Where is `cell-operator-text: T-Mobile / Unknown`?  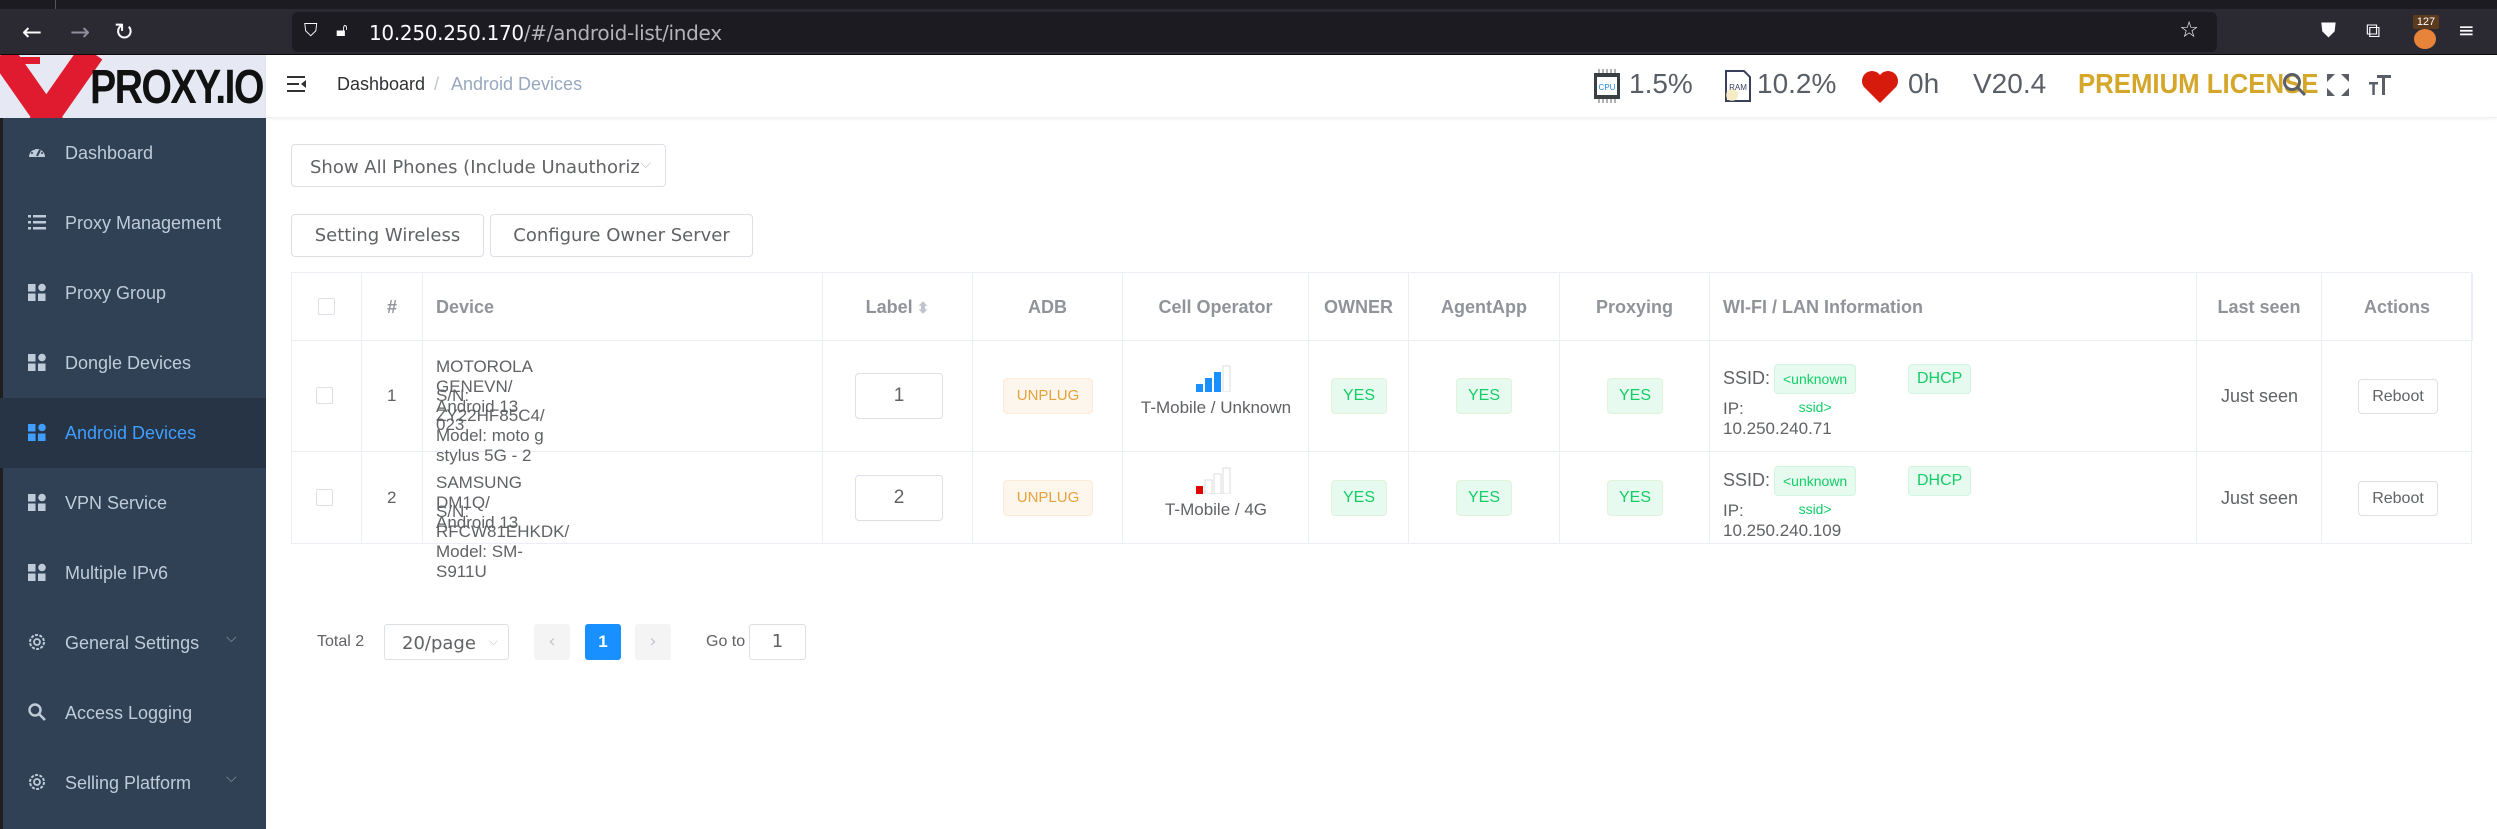 cell-operator-text: T-Mobile / Unknown is located at coordinates (1216, 407).